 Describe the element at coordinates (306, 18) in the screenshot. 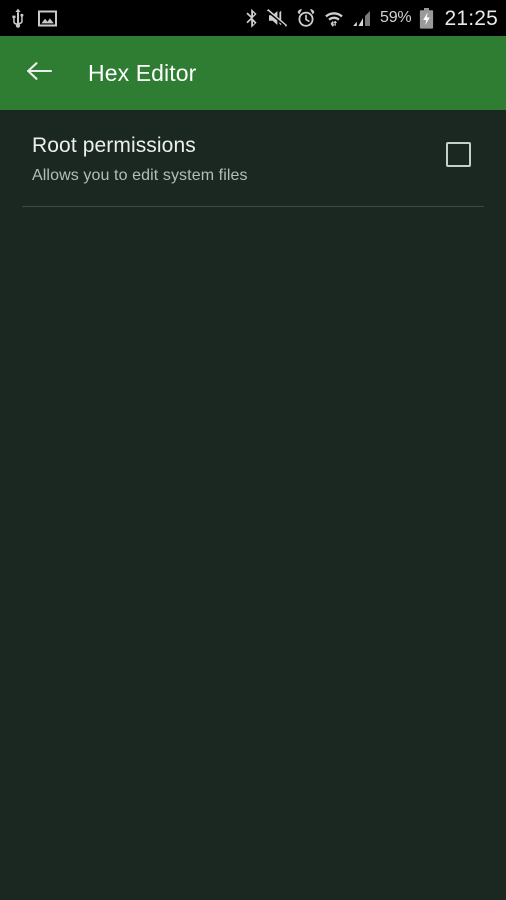

I see `alarm-icon` at that location.